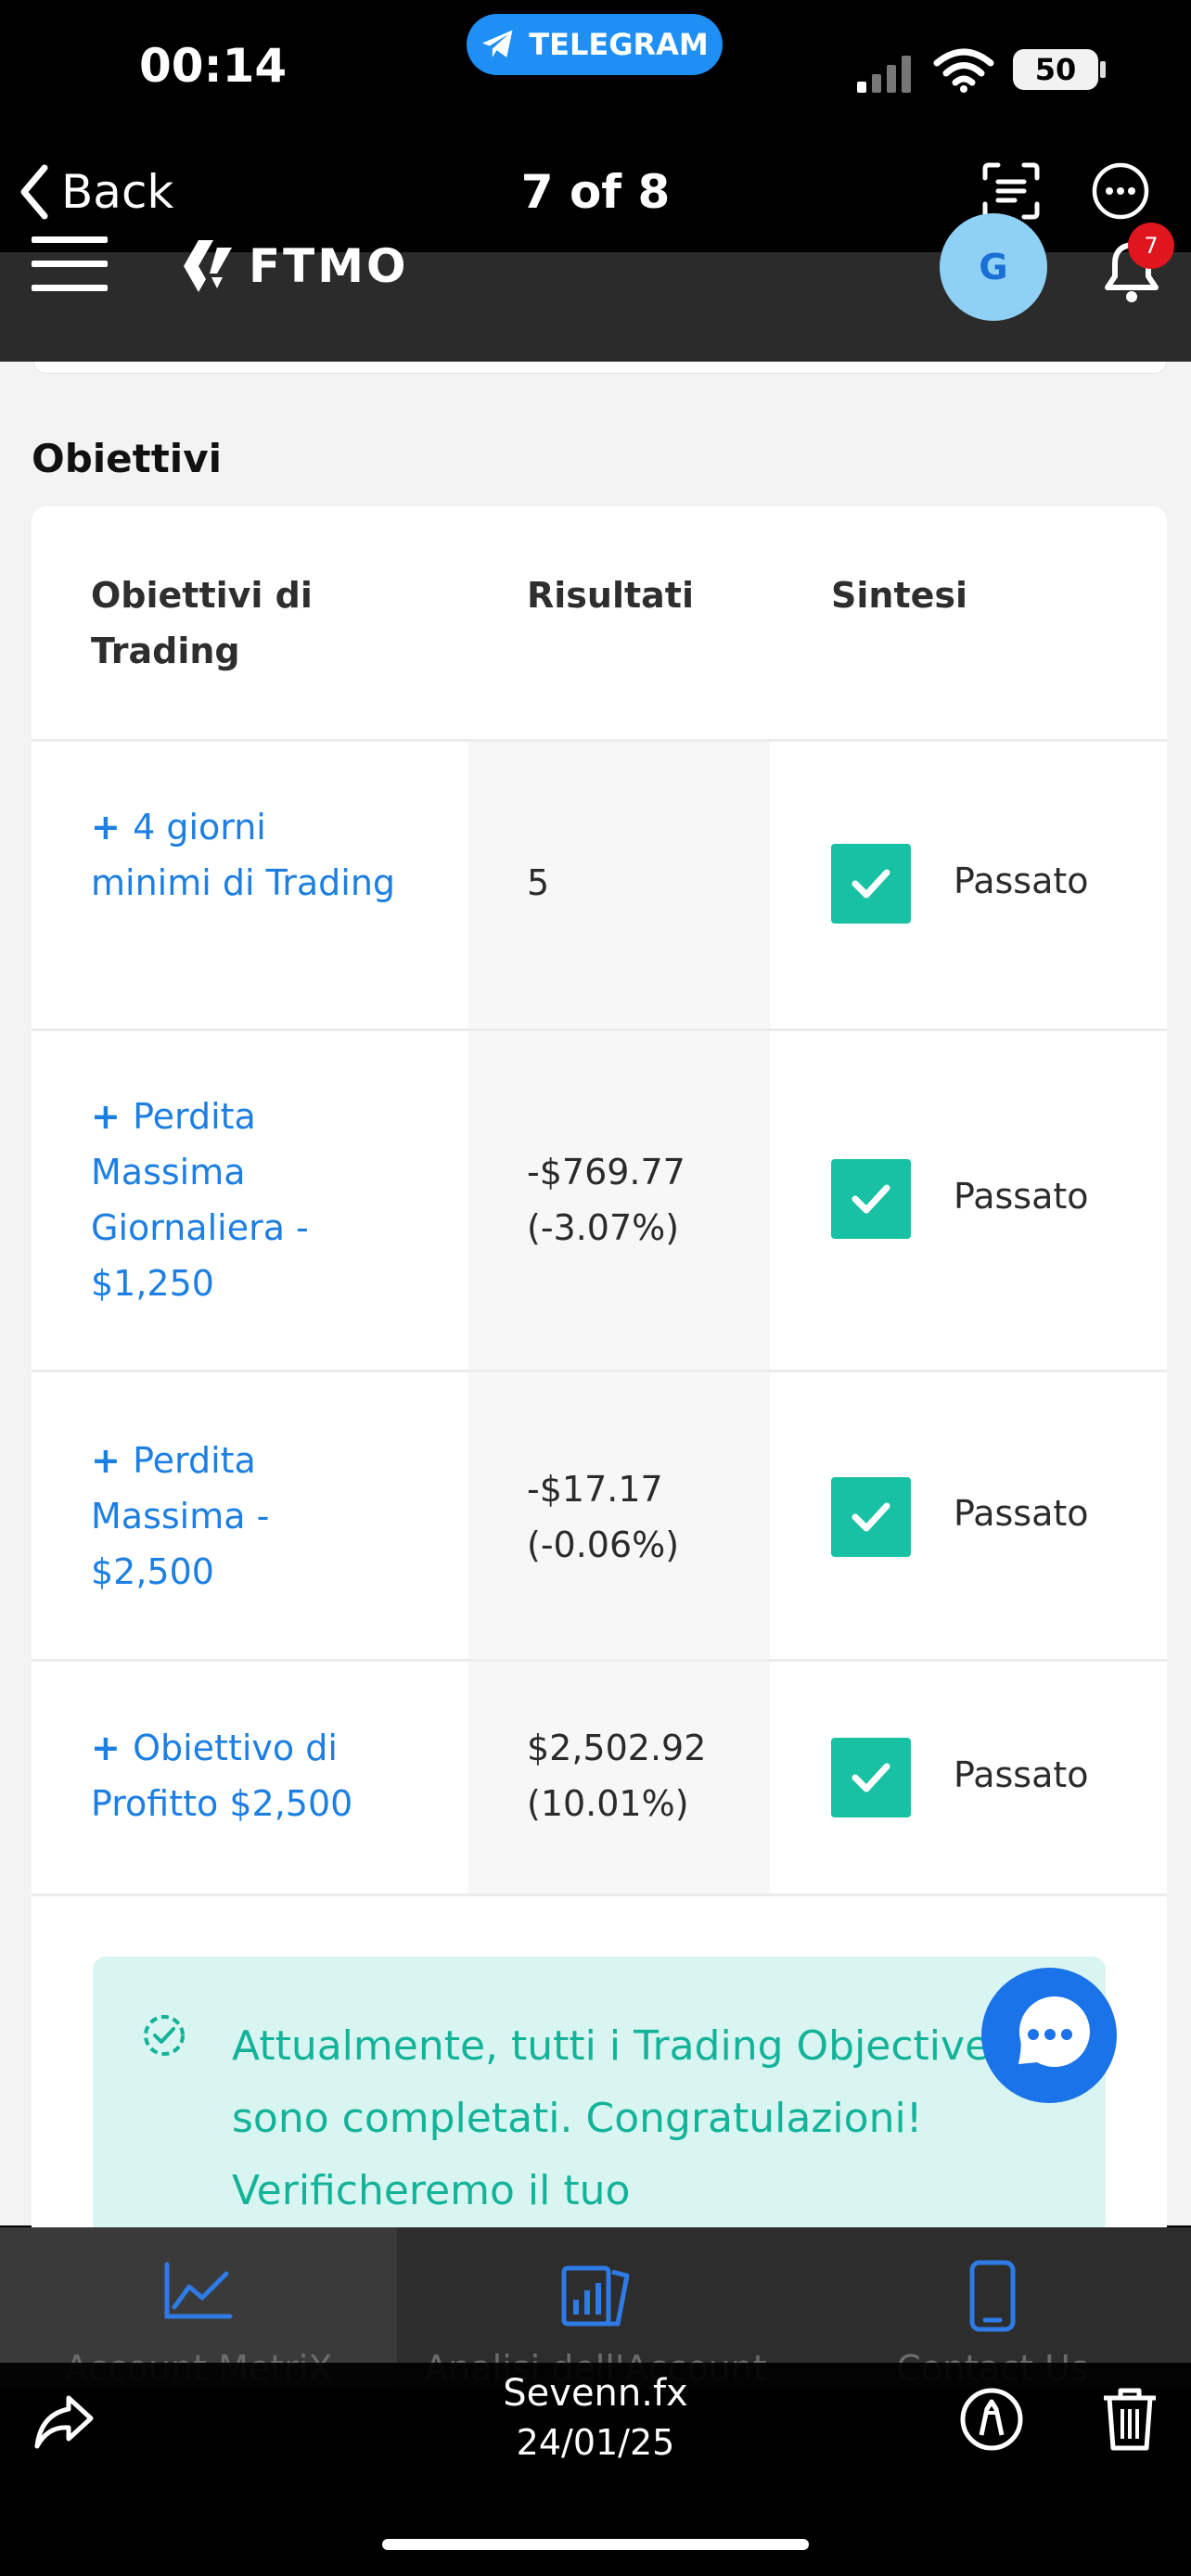  I want to click on previous-card-bottom, so click(600, 368).